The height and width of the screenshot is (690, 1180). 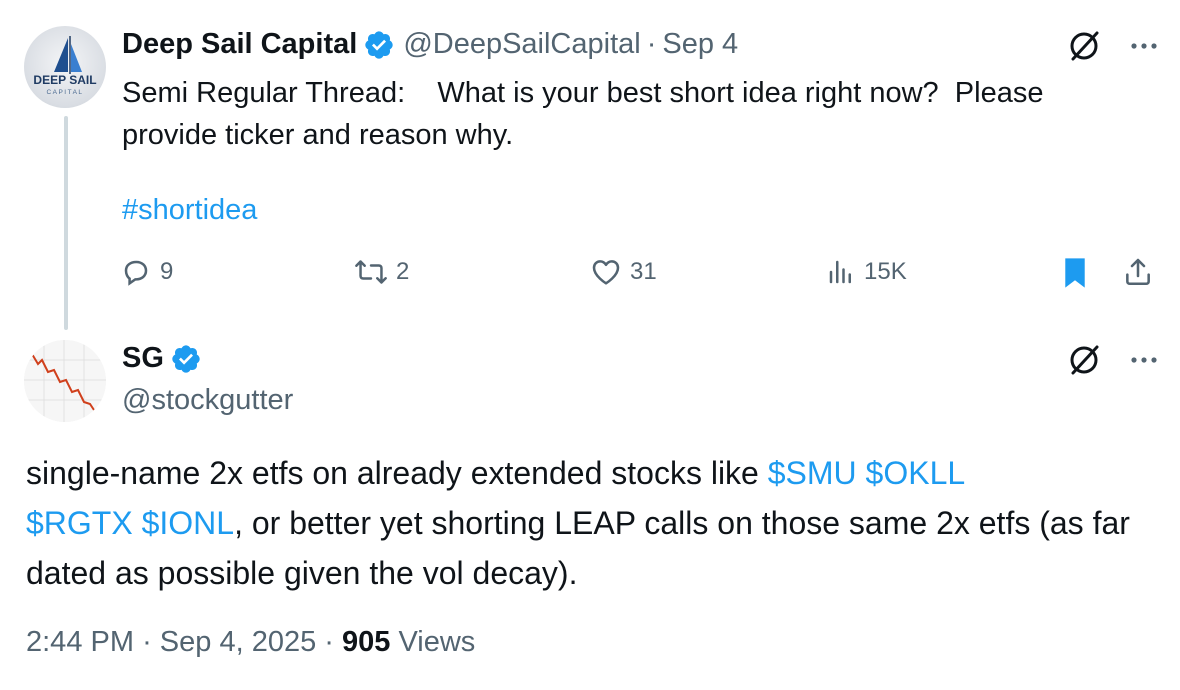 What do you see at coordinates (371, 272) in the screenshot?
I see `retweet-icon` at bounding box center [371, 272].